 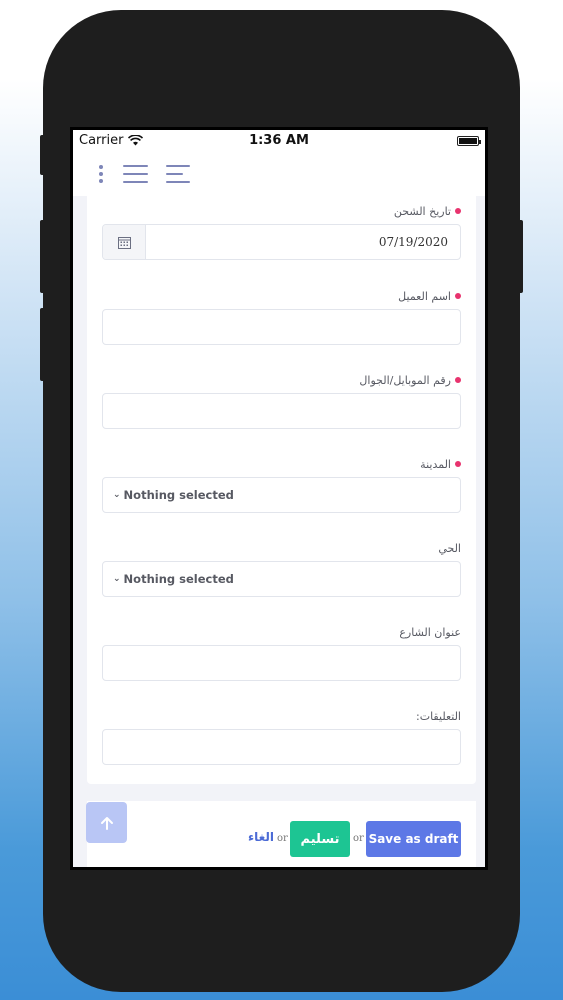 I want to click on district-field: الحي ⌄ Nothing selected, so click(x=281, y=568).